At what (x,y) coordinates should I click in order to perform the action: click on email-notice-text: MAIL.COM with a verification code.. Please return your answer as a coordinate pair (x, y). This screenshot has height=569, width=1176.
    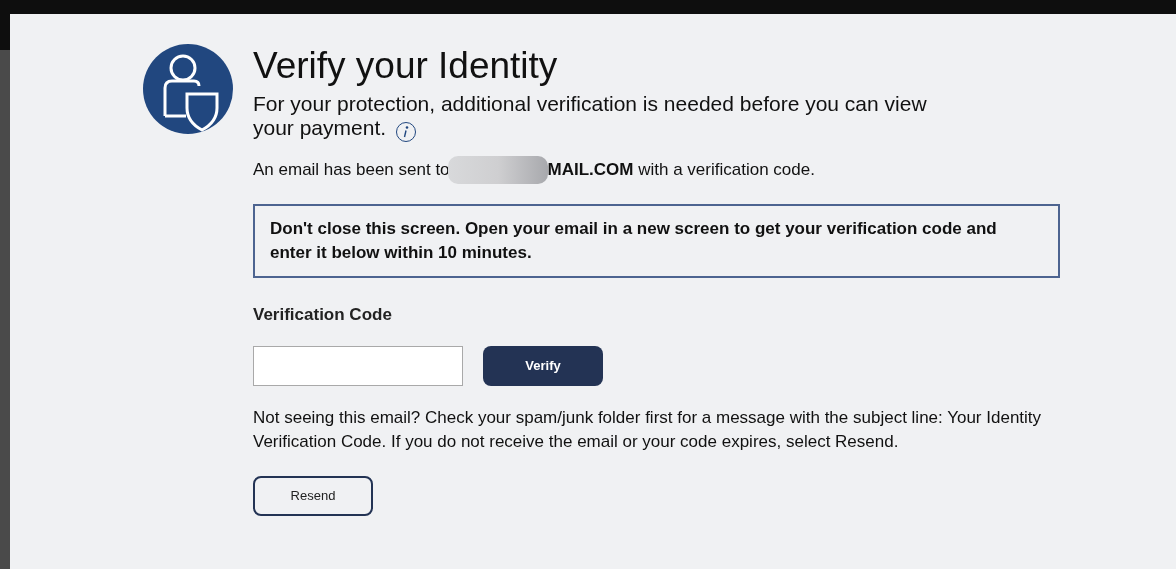
    Looking at the image, I should click on (681, 170).